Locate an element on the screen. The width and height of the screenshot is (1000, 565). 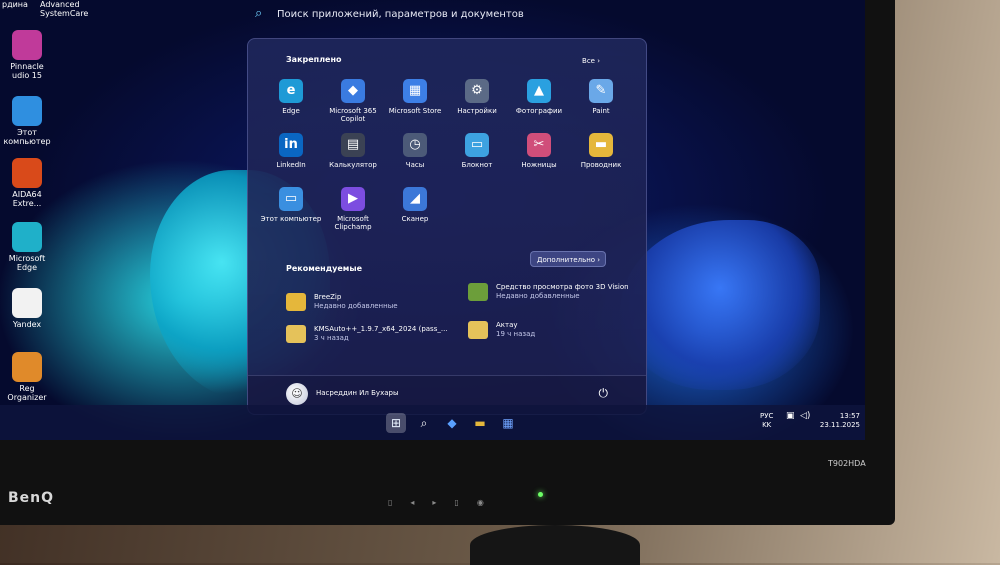
all-apps-button: Все › is located at coordinates (591, 61).